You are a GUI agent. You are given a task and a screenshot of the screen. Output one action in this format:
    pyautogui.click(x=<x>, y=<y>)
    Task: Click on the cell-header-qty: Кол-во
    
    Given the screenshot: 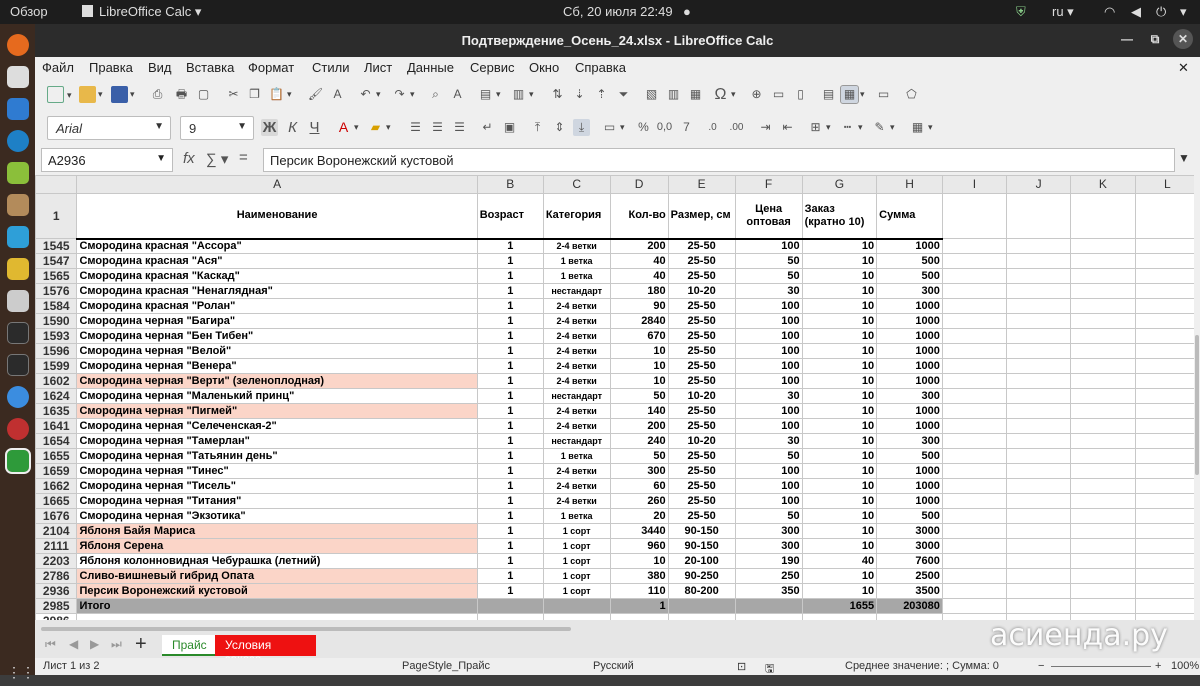 What is the action you would take?
    pyautogui.click(x=639, y=216)
    